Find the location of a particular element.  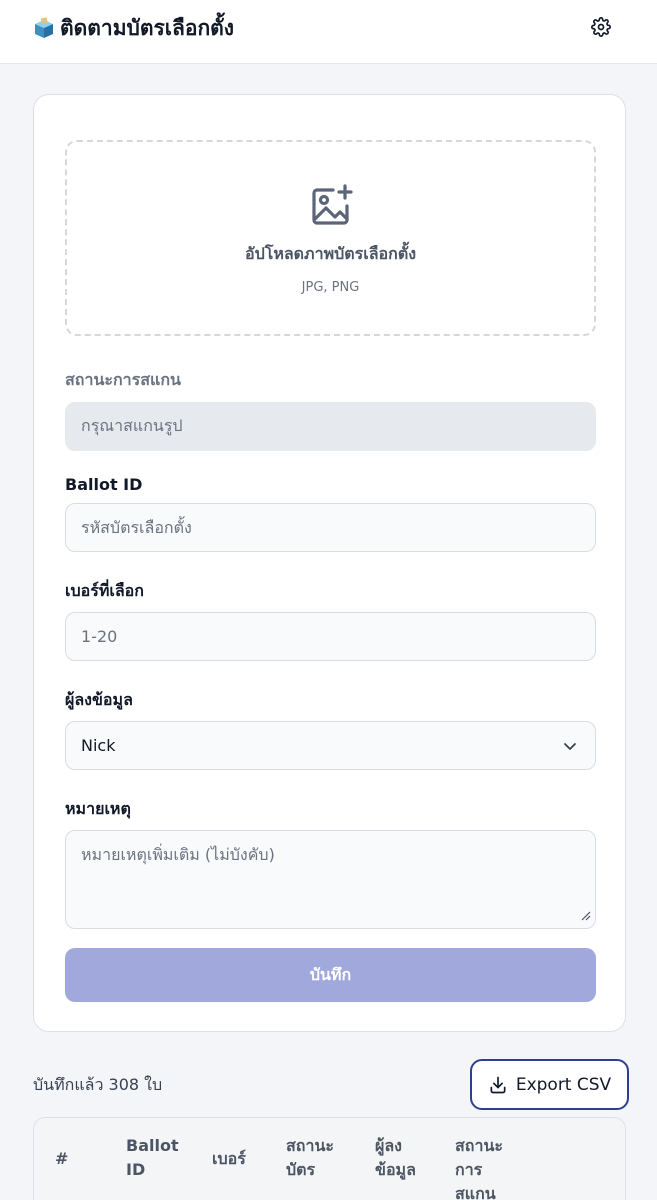

saved-count: บันทึกแล้ว 308 ใบ is located at coordinates (98, 1084).